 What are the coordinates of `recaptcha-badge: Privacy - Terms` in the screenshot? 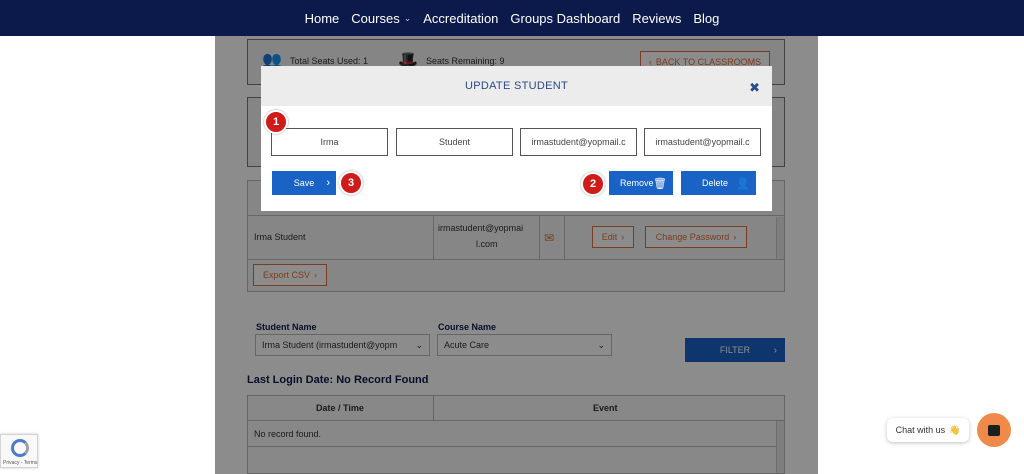 It's located at (19, 451).